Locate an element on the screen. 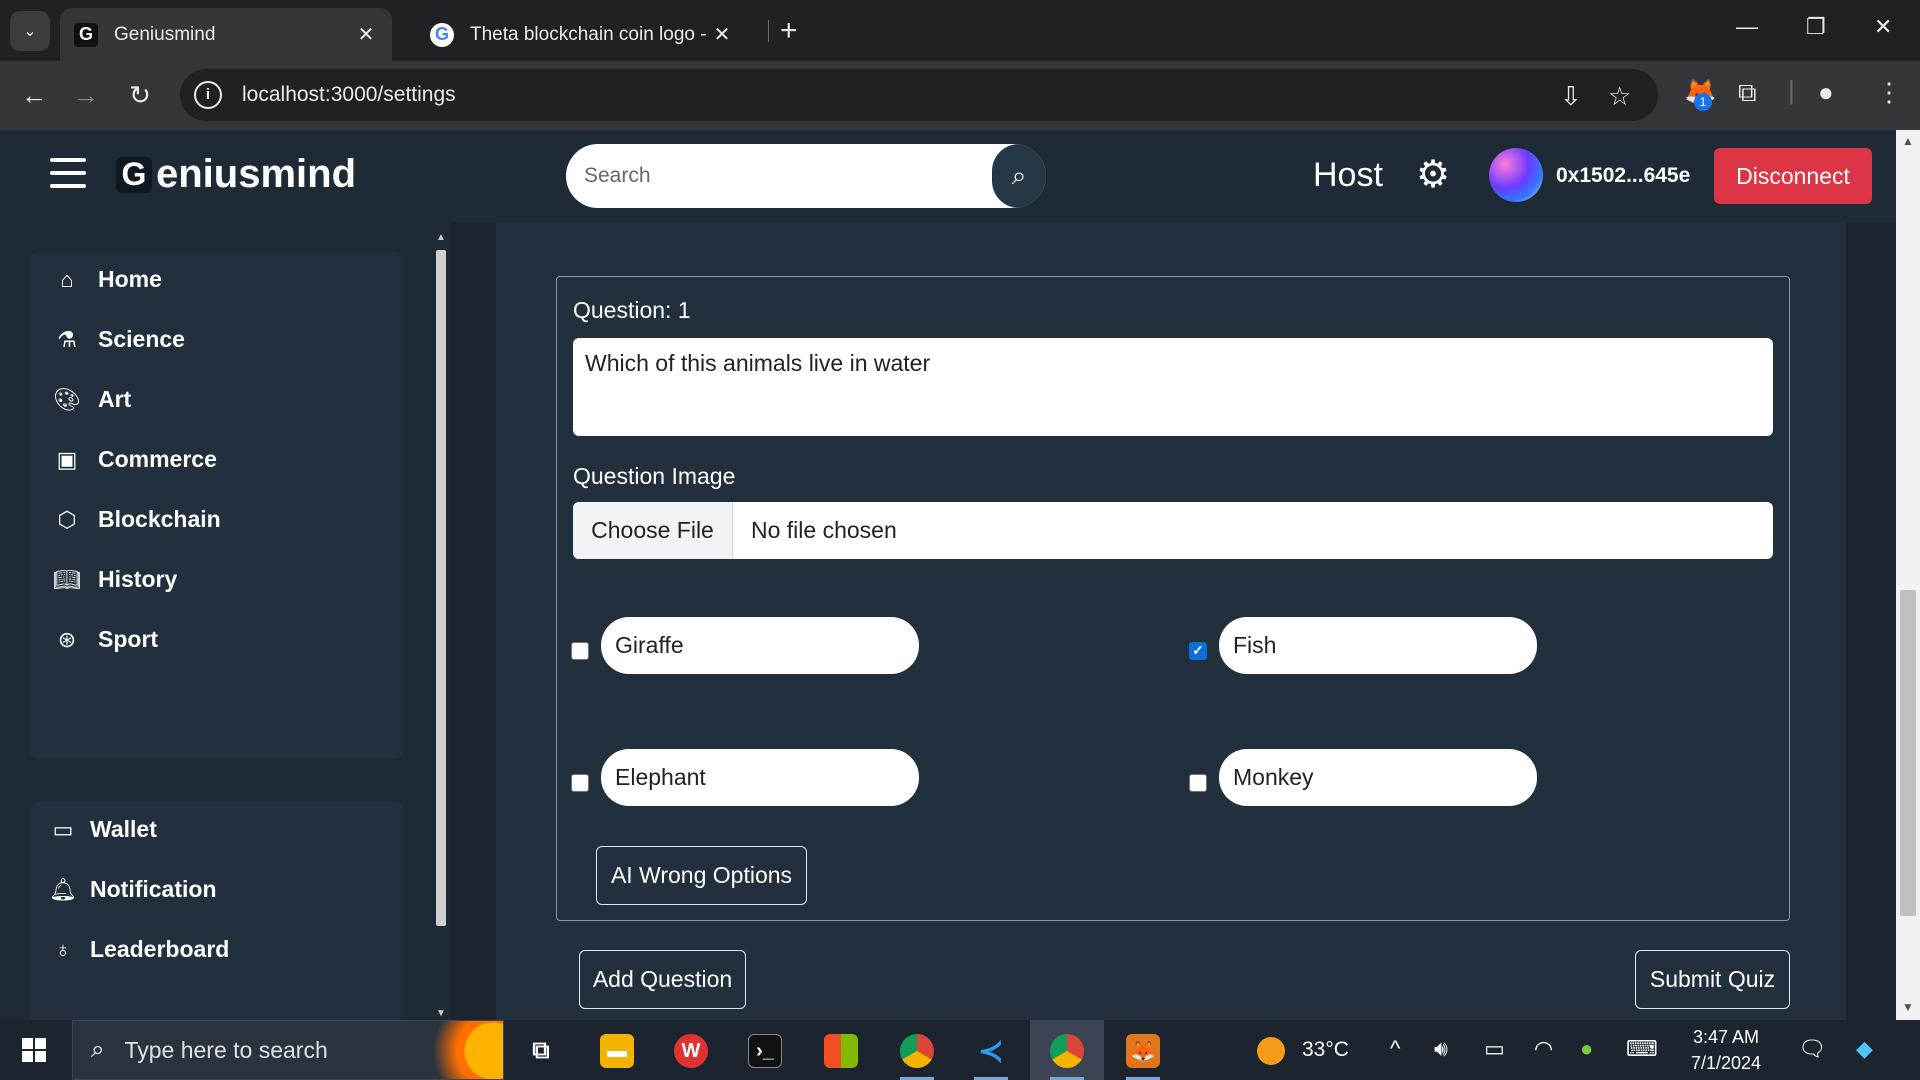 Image resolution: width=1920 pixels, height=1080 pixels. file-status: No file chosen is located at coordinates (824, 530).